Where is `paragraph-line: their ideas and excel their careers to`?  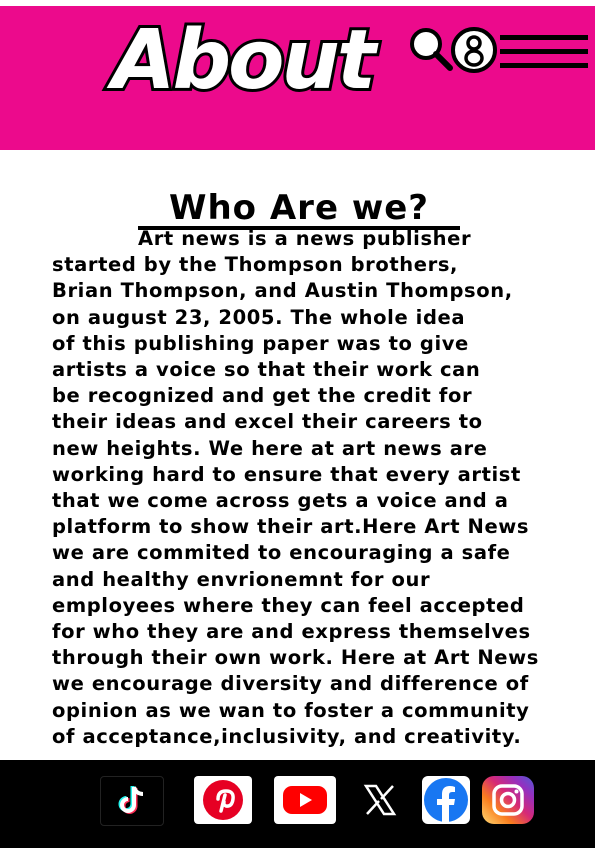 paragraph-line: their ideas and excel their careers to is located at coordinates (267, 422).